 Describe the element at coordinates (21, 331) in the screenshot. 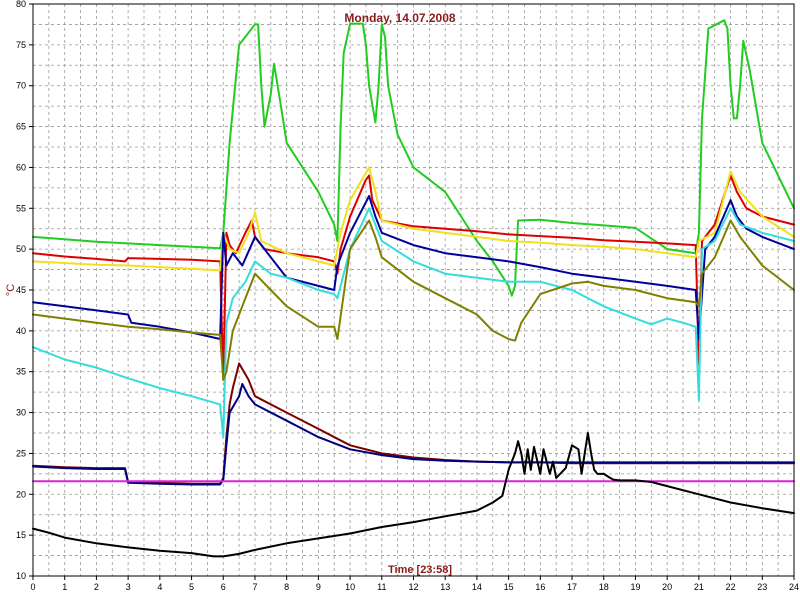

I see `y-tick-label: 40` at that location.